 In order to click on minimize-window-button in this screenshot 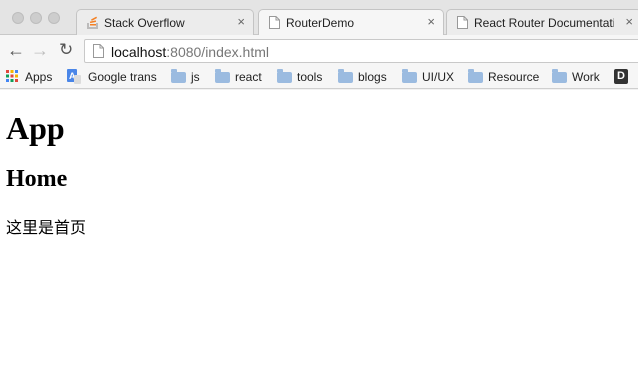, I will do `click(36, 18)`.